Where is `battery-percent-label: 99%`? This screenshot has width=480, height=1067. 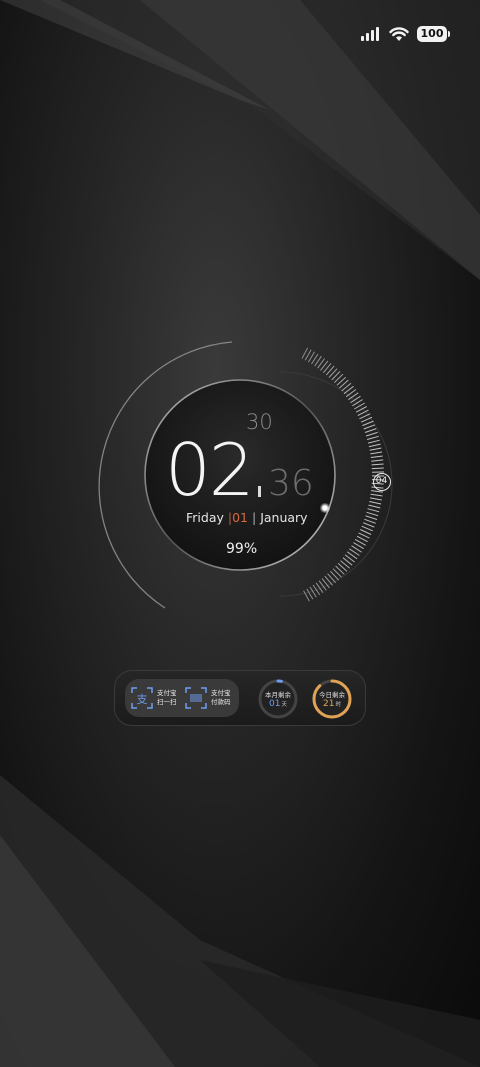
battery-percent-label: 99% is located at coordinates (242, 549).